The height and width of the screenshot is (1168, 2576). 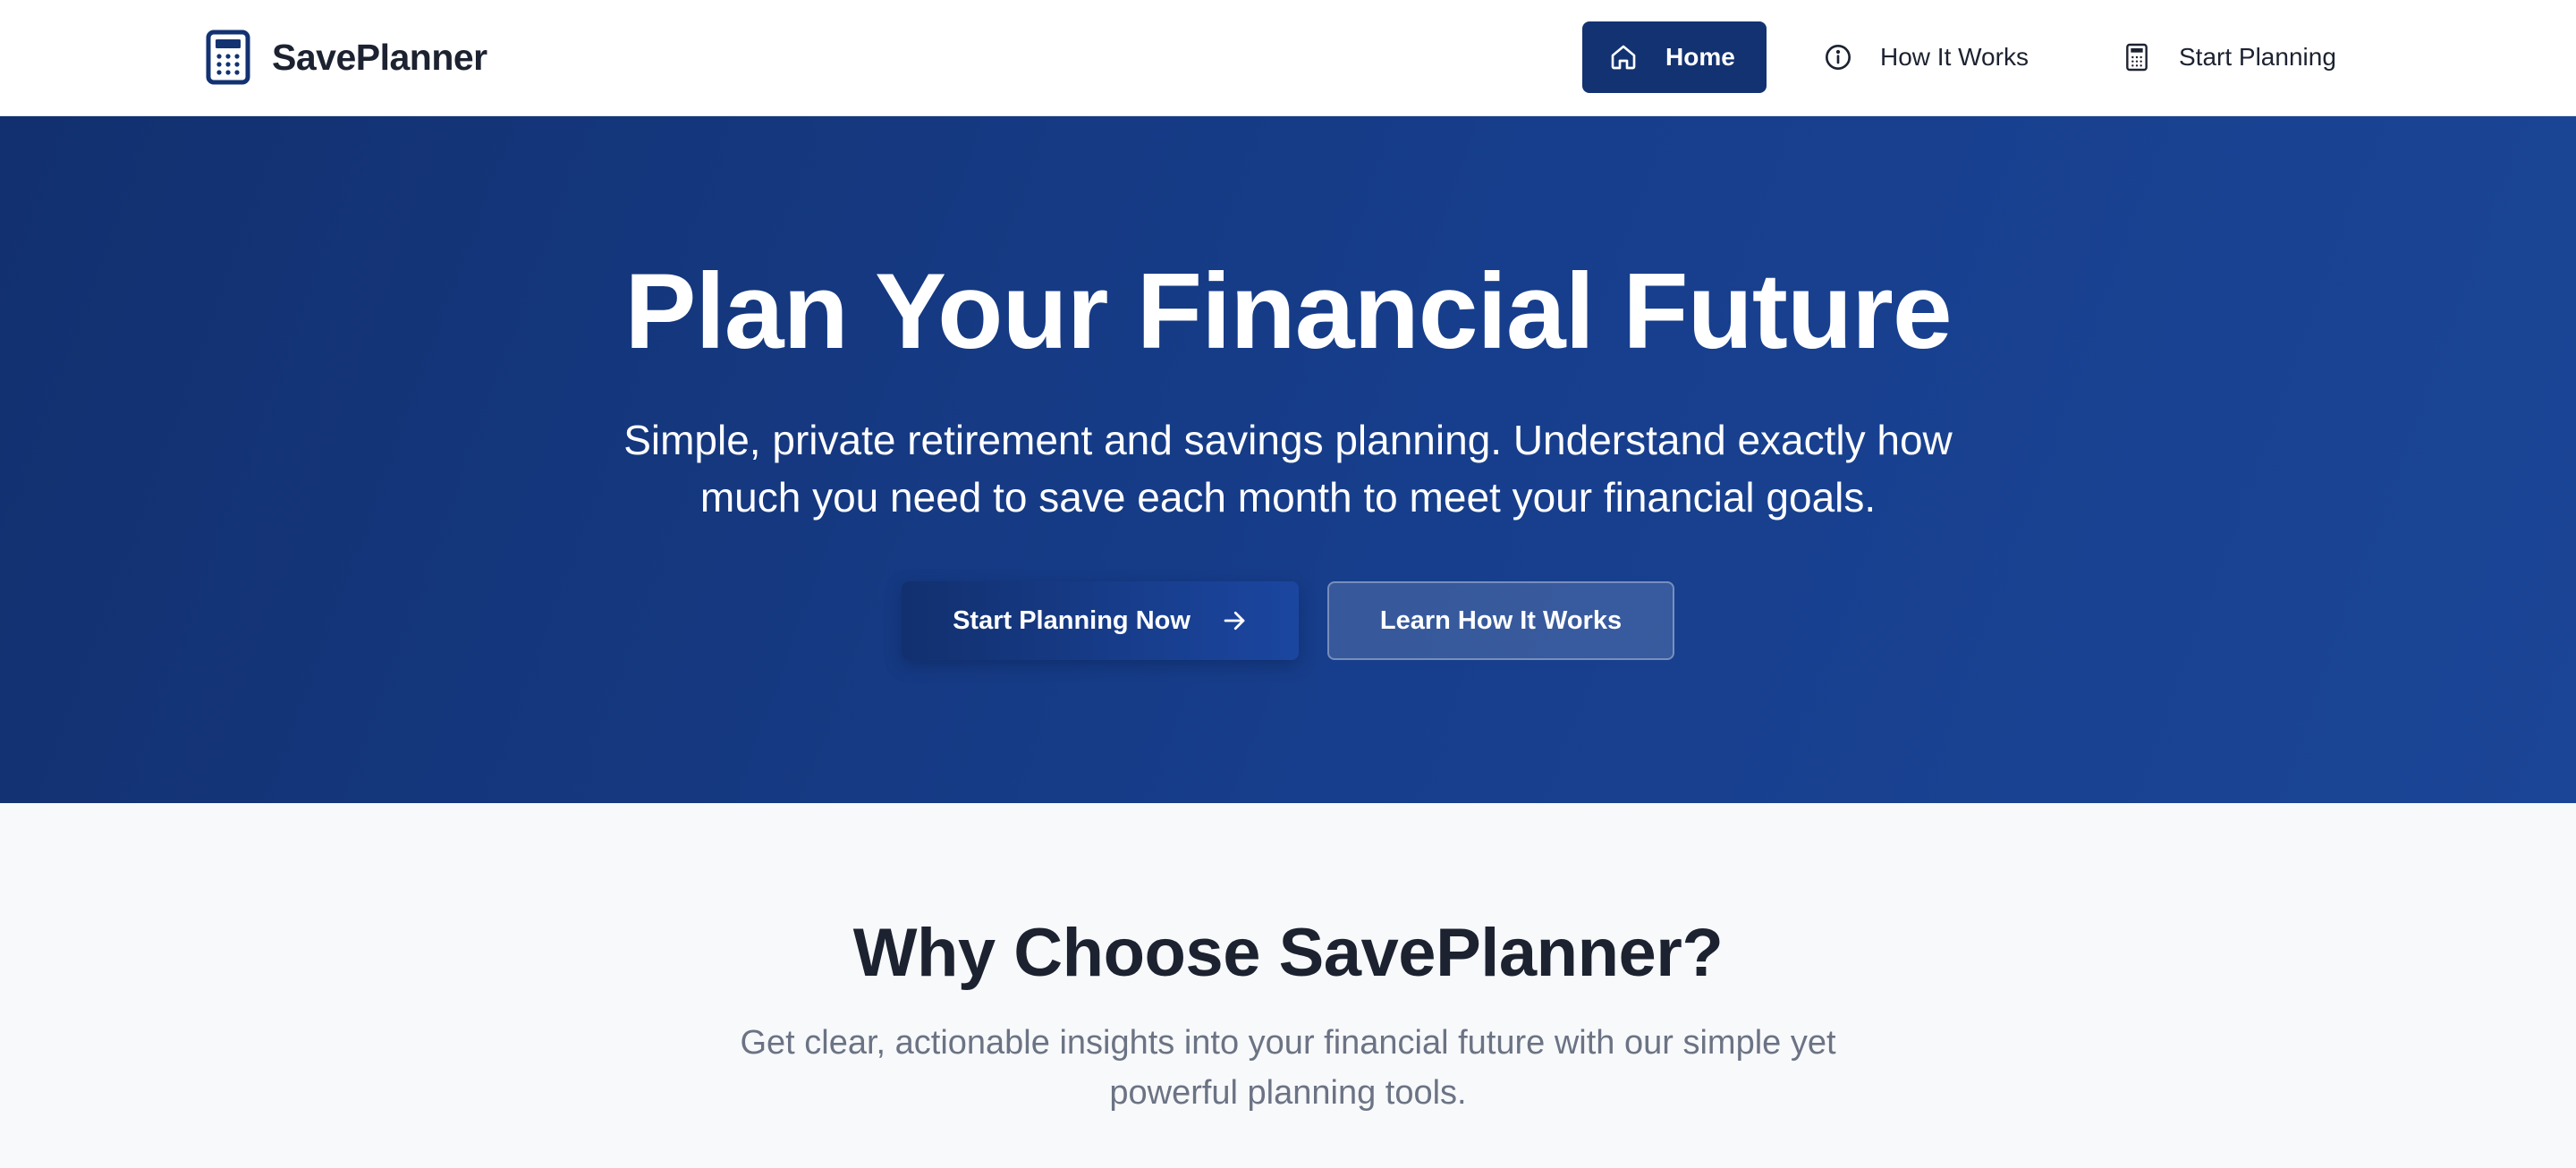 I want to click on learn-how-it-works-button: Learn How It Works, so click(x=1500, y=620).